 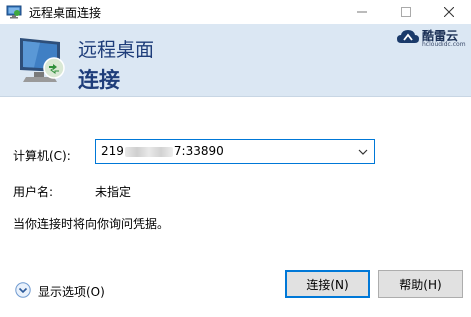 I want to click on remote-desktop-icon, so click(x=14, y=12).